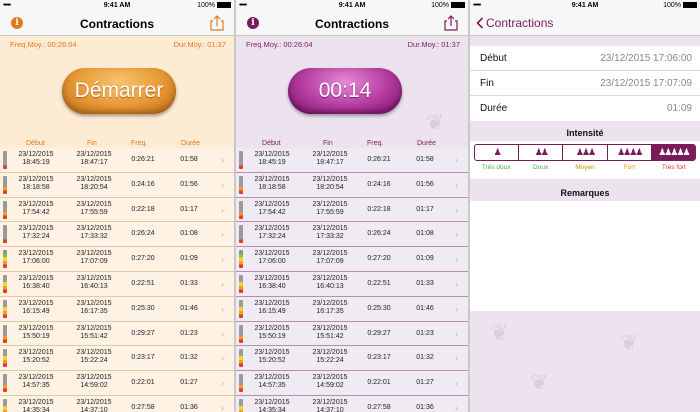 This screenshot has width=700, height=412. Describe the element at coordinates (94, 258) in the screenshot. I see `end-datetime: 23/12/2015 17:07:09` at that location.